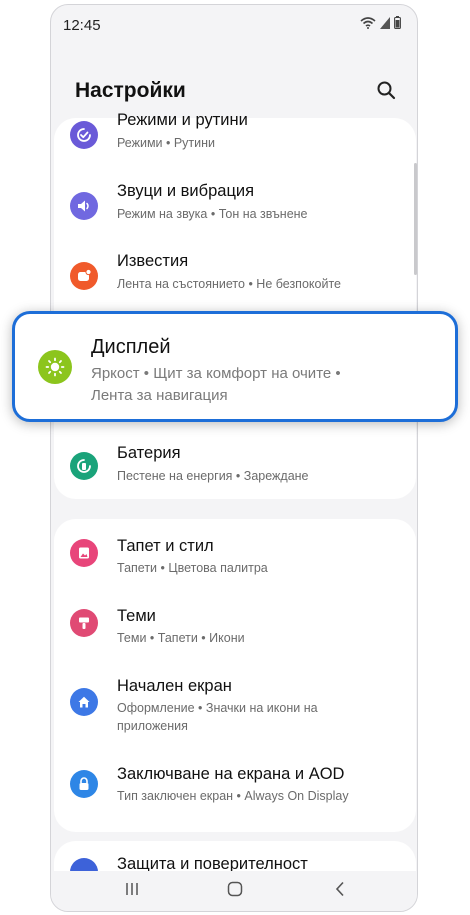 The width and height of the screenshot is (470, 915). I want to click on settings-item-subtitle: Яркост • Щит за комфорт на очите •, so click(216, 373).